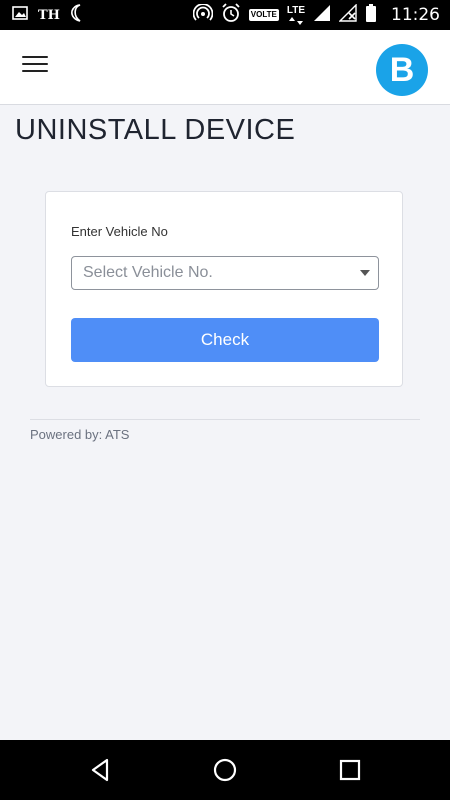 Image resolution: width=450 pixels, height=800 pixels. Describe the element at coordinates (80, 434) in the screenshot. I see `powered-by-text: Powered by: ATS` at that location.